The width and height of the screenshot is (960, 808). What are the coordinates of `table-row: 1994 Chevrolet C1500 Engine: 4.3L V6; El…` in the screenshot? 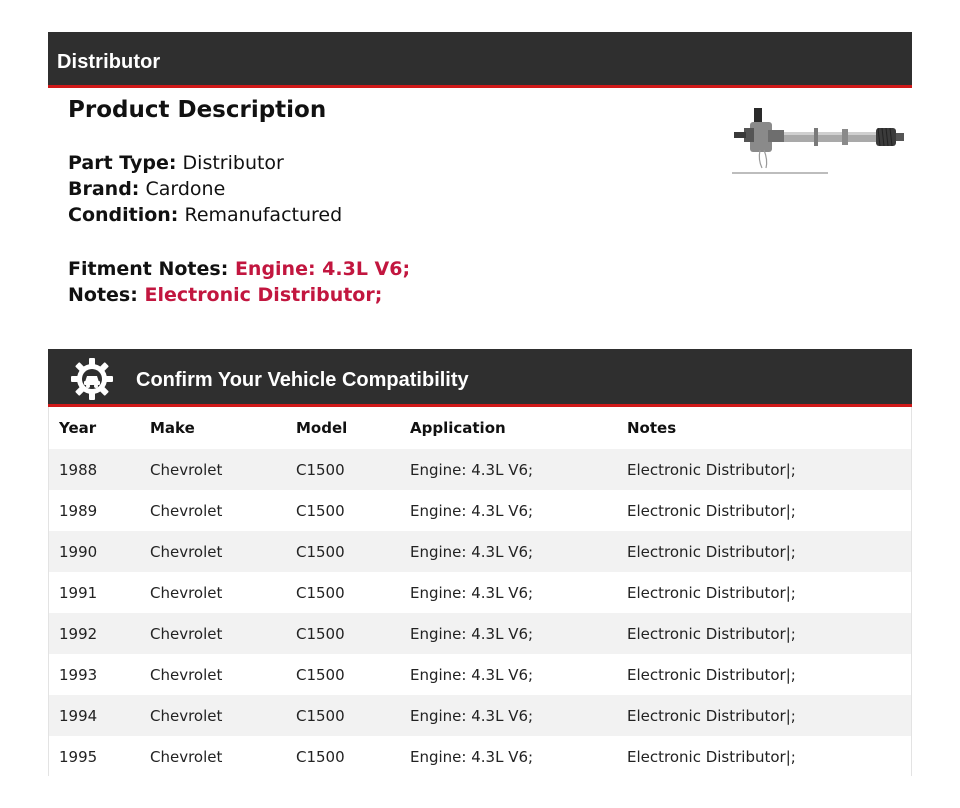 It's located at (480, 715).